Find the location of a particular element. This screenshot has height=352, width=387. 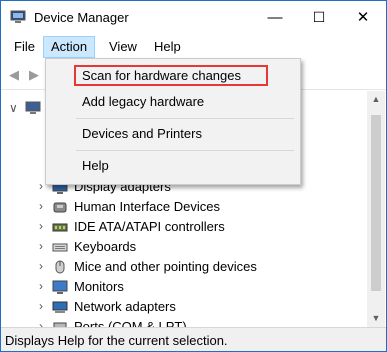

scroll-down-icon: ▼ is located at coordinates (376, 318).